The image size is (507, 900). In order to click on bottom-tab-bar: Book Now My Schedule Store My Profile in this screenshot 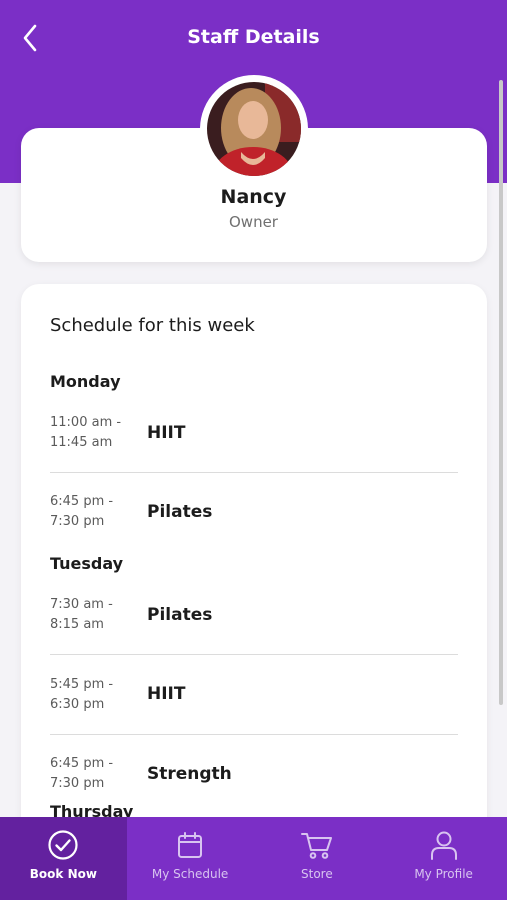, I will do `click(253, 858)`.